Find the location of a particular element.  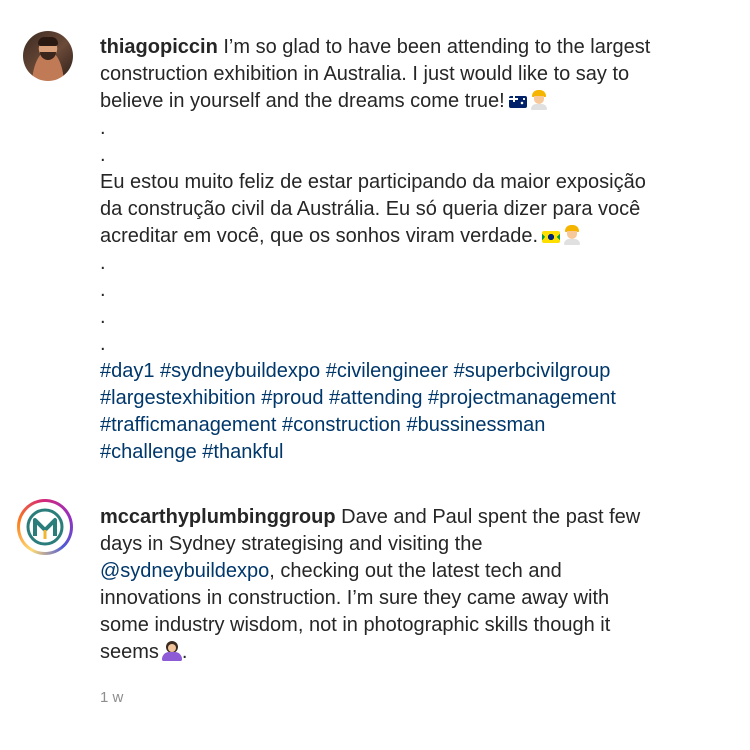

brazil-flag-icon is located at coordinates (551, 237).